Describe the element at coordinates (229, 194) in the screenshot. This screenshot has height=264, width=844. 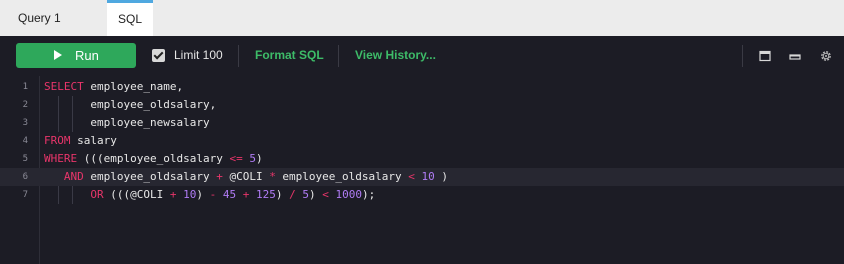
I see `sql-number: 45` at that location.